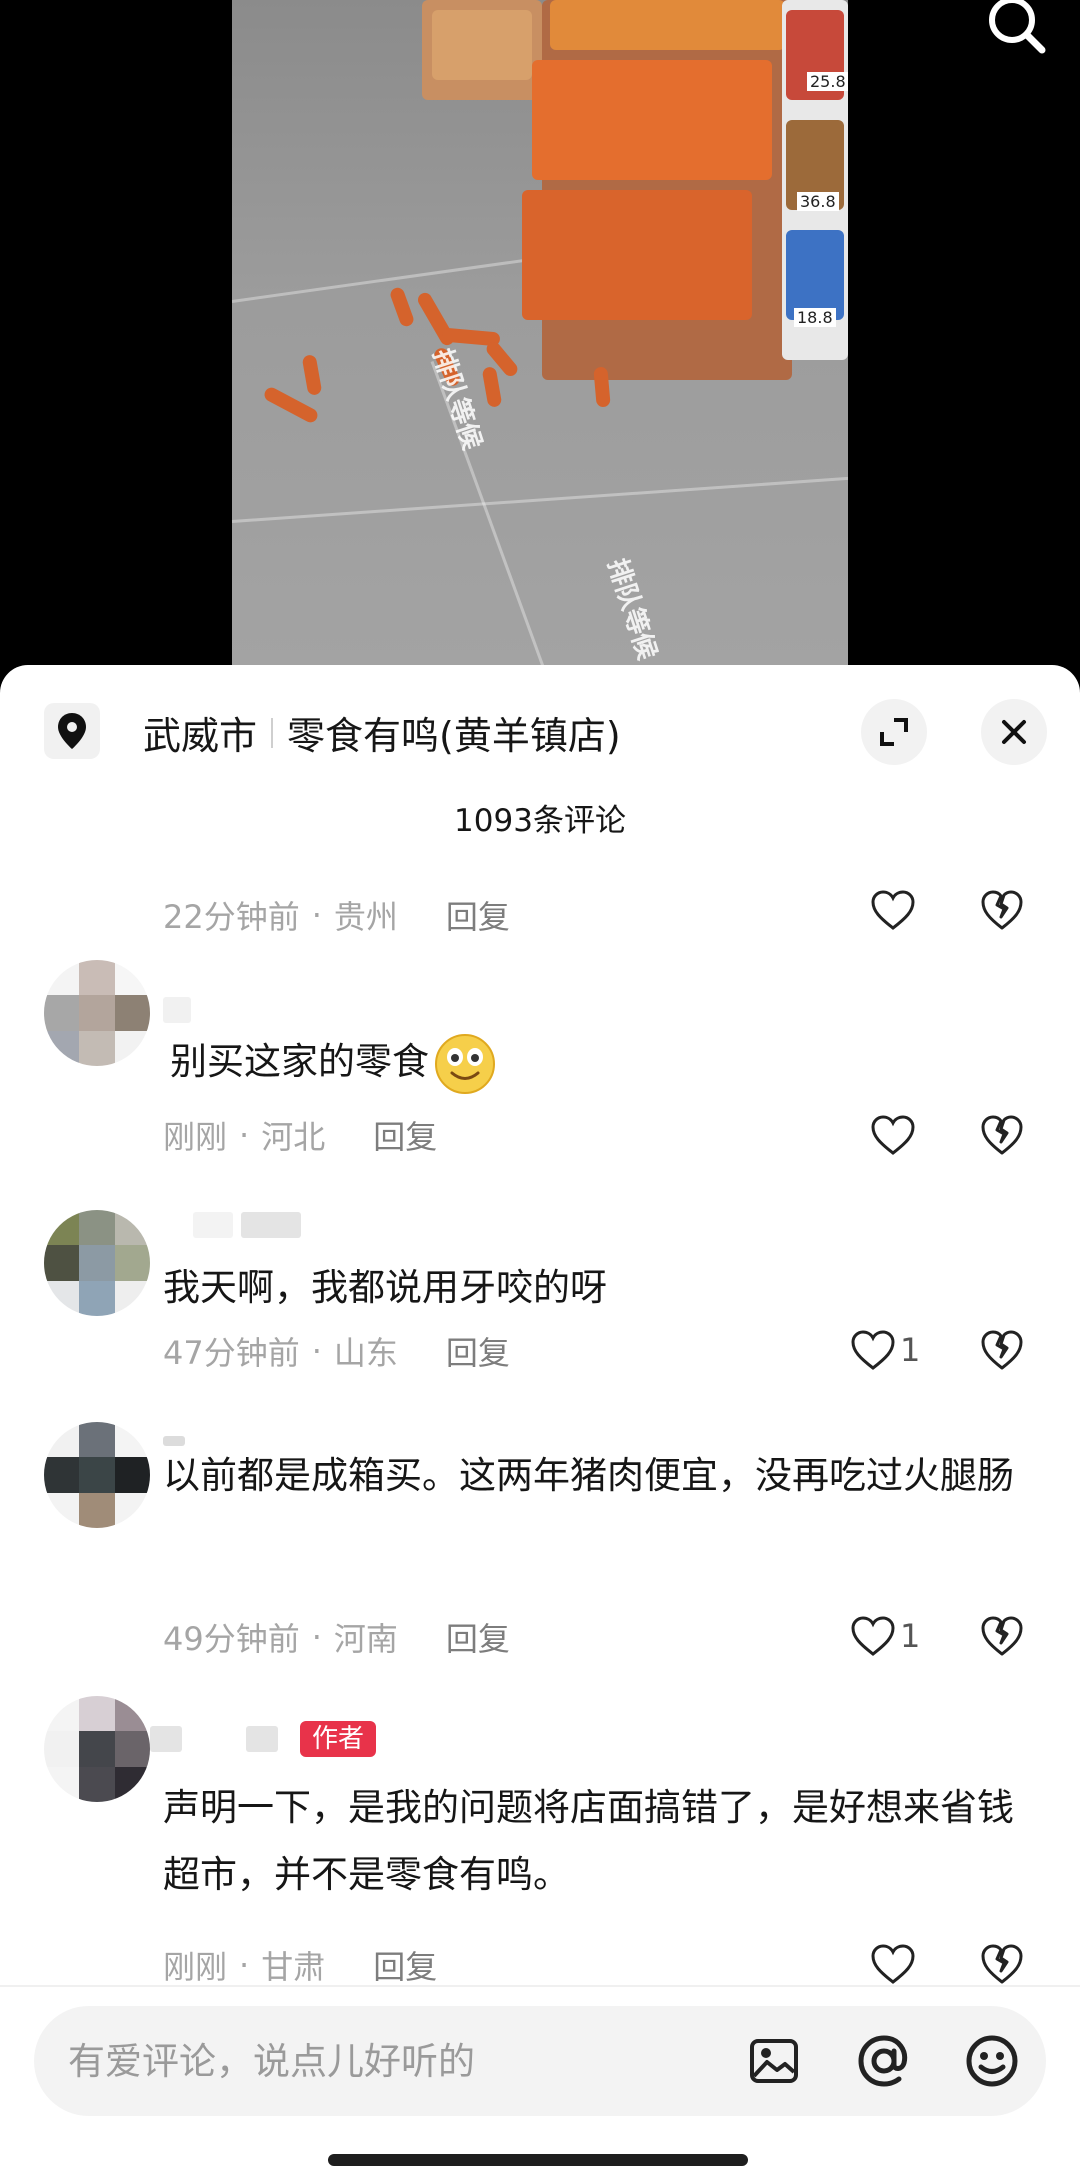 The image size is (1080, 2181). I want to click on location-city: 武威市, so click(200, 736).